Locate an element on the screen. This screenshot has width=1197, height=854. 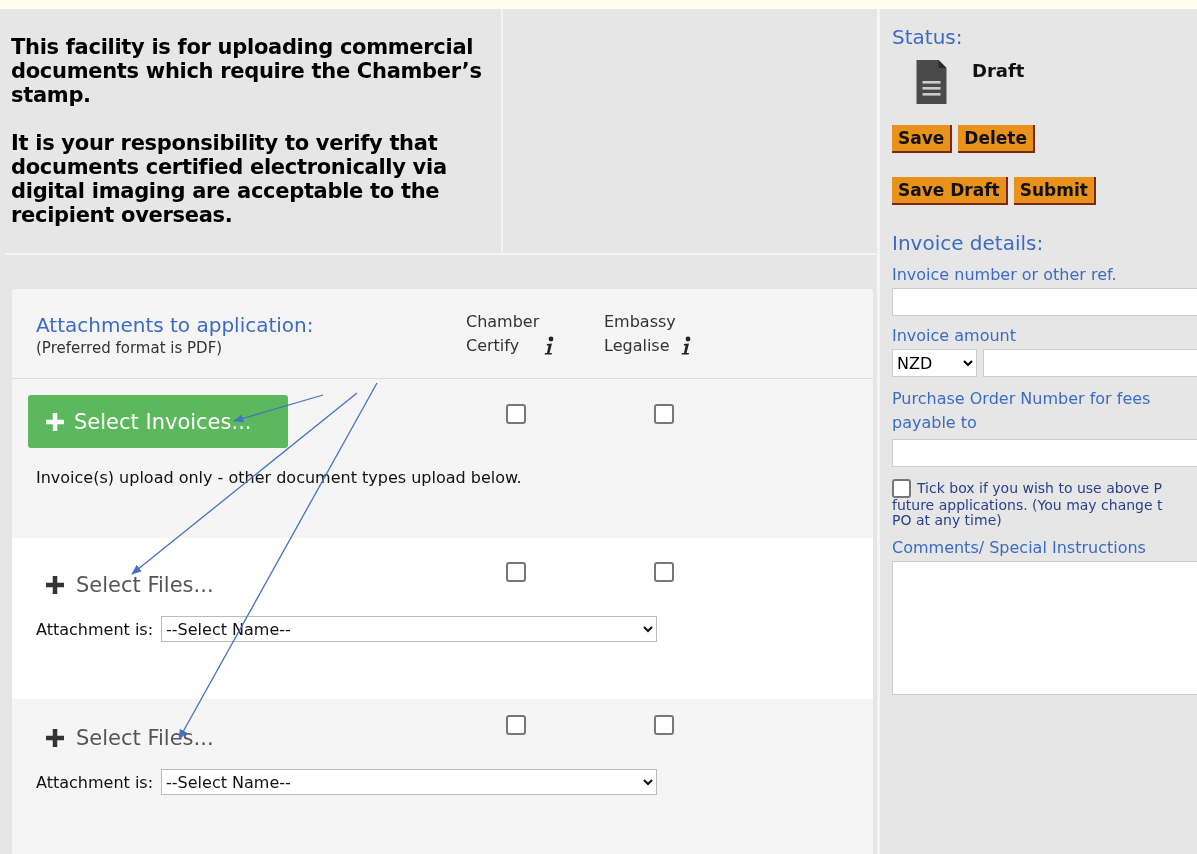
action-button: Save is located at coordinates (922, 139).